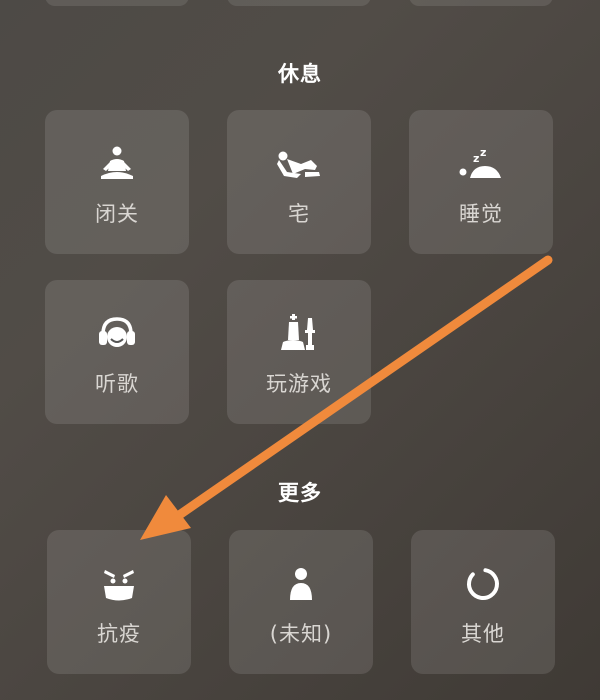  What do you see at coordinates (117, 214) in the screenshot?
I see `tile-label: 闭关` at bounding box center [117, 214].